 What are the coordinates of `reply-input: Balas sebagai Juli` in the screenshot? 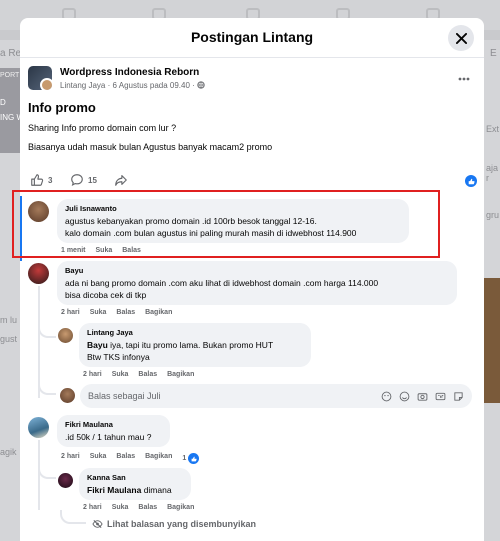 It's located at (276, 396).